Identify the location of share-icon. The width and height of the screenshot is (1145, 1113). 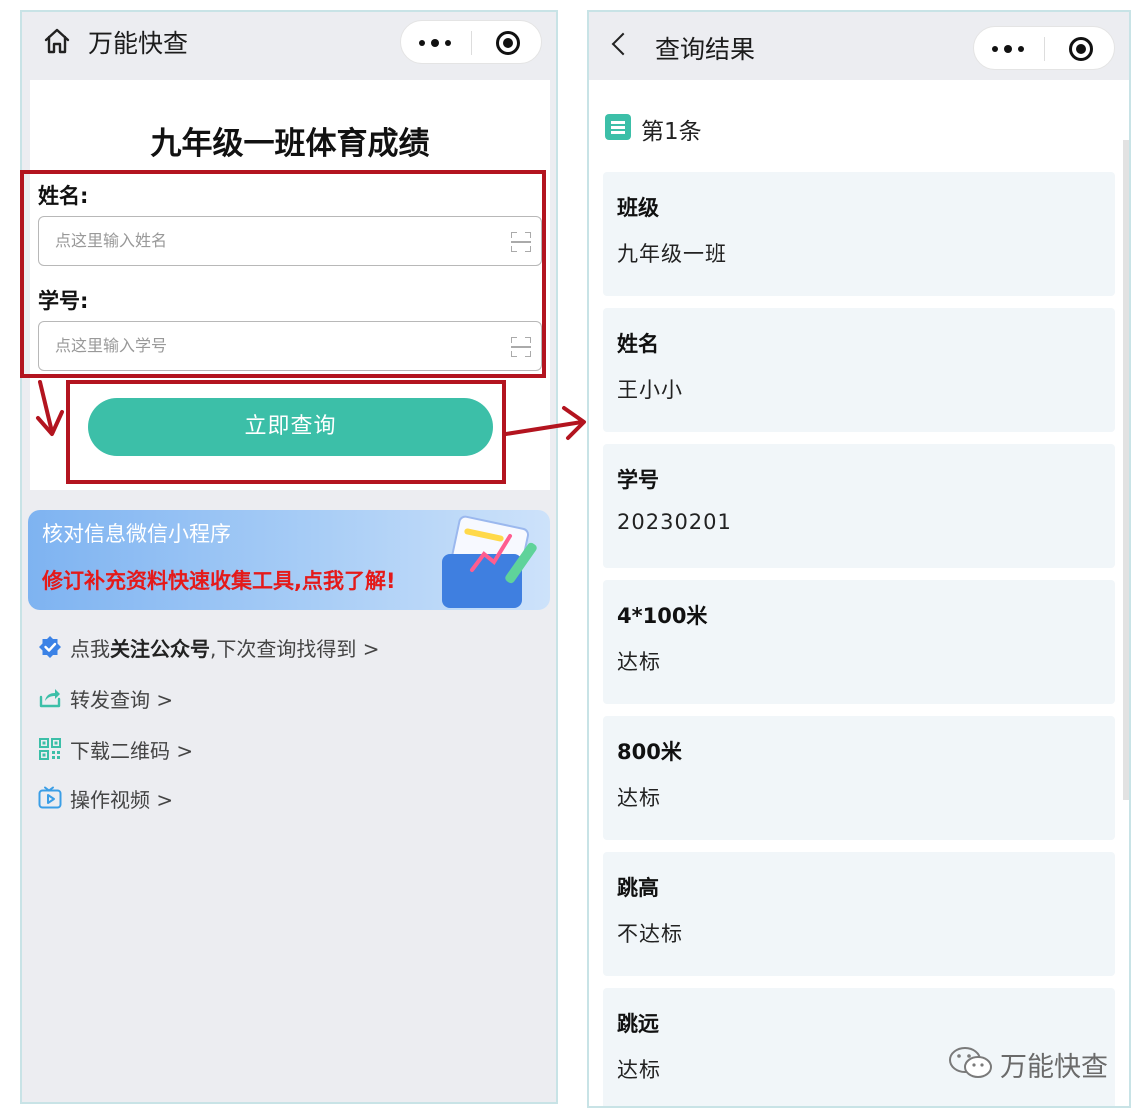
(50, 698).